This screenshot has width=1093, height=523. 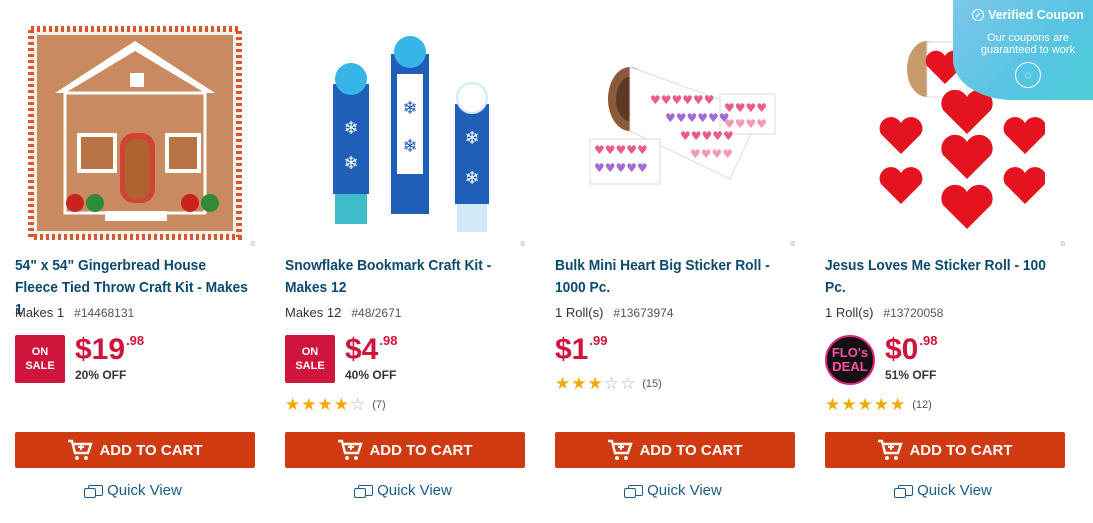 I want to click on product-image, so click(x=135, y=134).